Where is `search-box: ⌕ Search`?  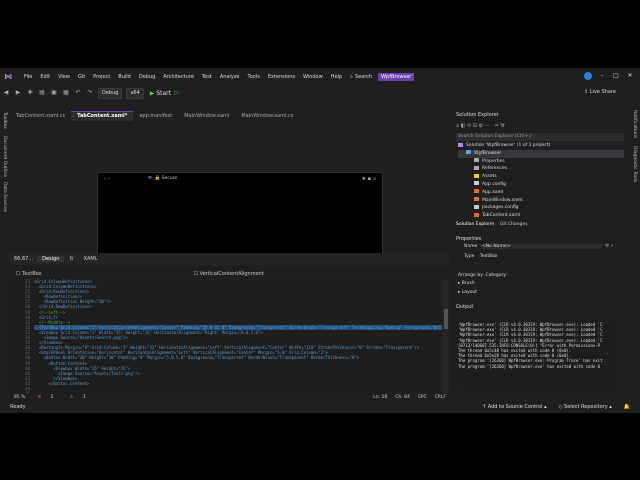 search-box: ⌕ Search is located at coordinates (361, 77).